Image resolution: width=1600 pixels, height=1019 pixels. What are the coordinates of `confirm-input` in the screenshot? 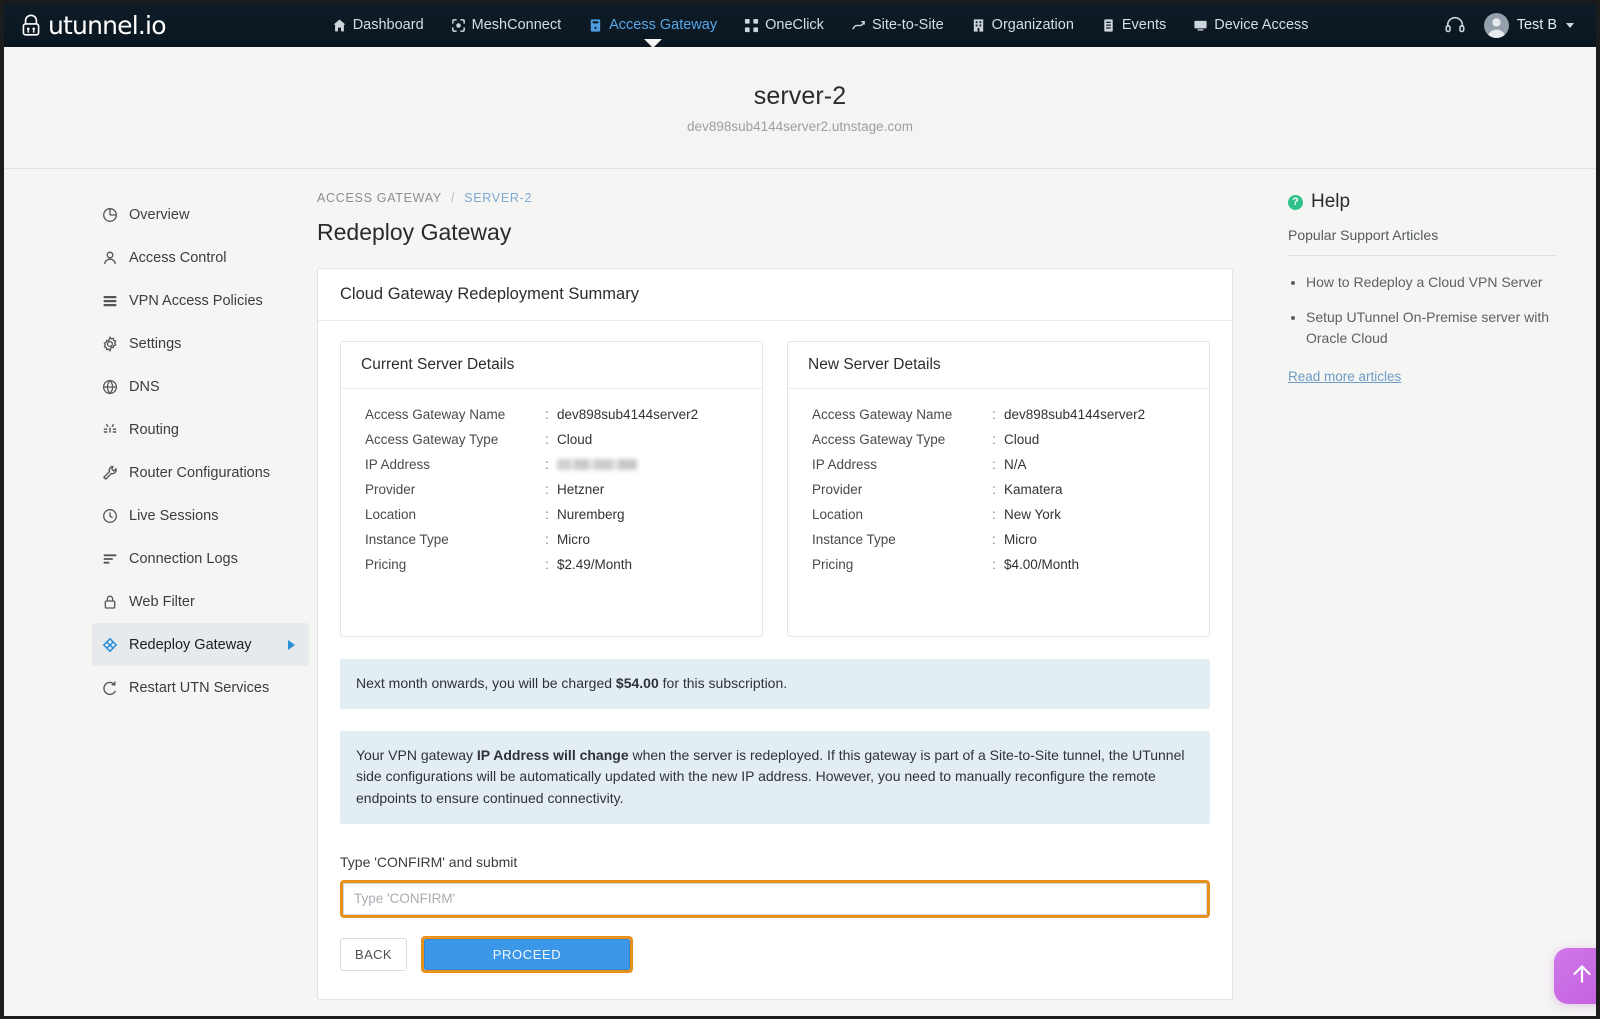 It's located at (775, 898).